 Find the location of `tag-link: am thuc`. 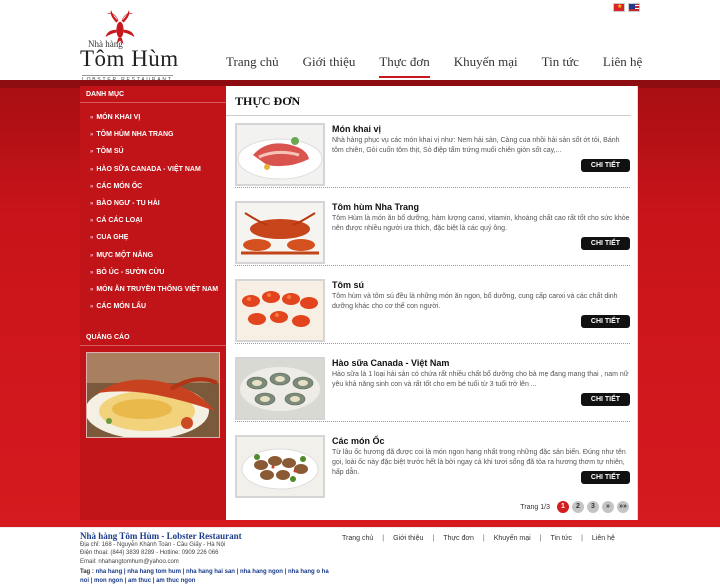

tag-link: am thuc is located at coordinates (139, 581).